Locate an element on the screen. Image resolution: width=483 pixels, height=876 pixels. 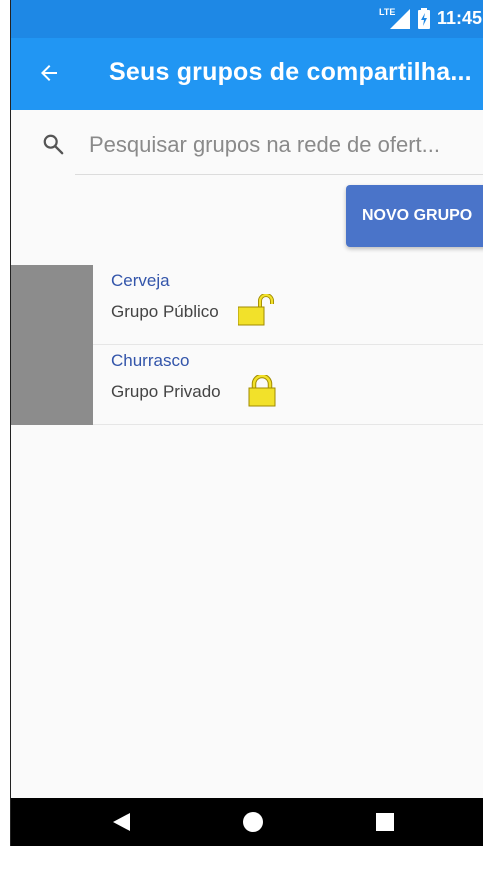
back-triangle-icon is located at coordinates (121, 822).